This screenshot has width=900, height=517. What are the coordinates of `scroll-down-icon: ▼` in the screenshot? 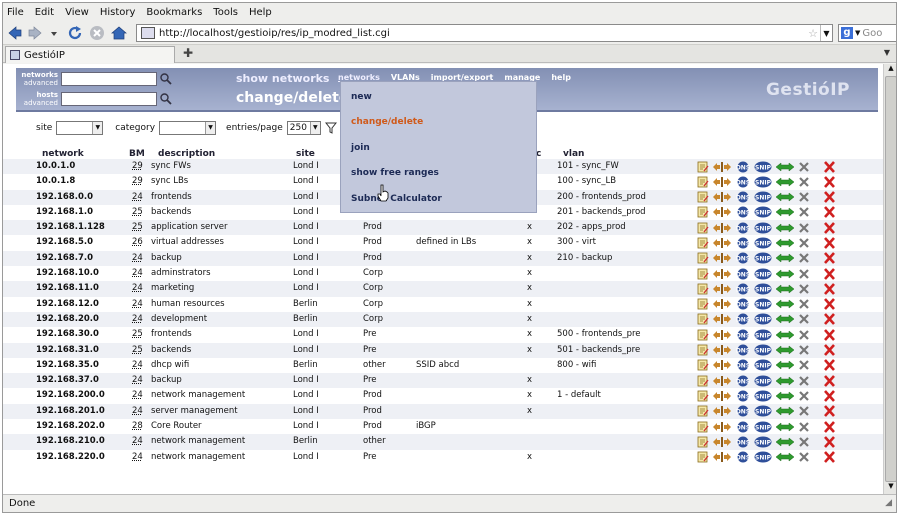 It's located at (890, 488).